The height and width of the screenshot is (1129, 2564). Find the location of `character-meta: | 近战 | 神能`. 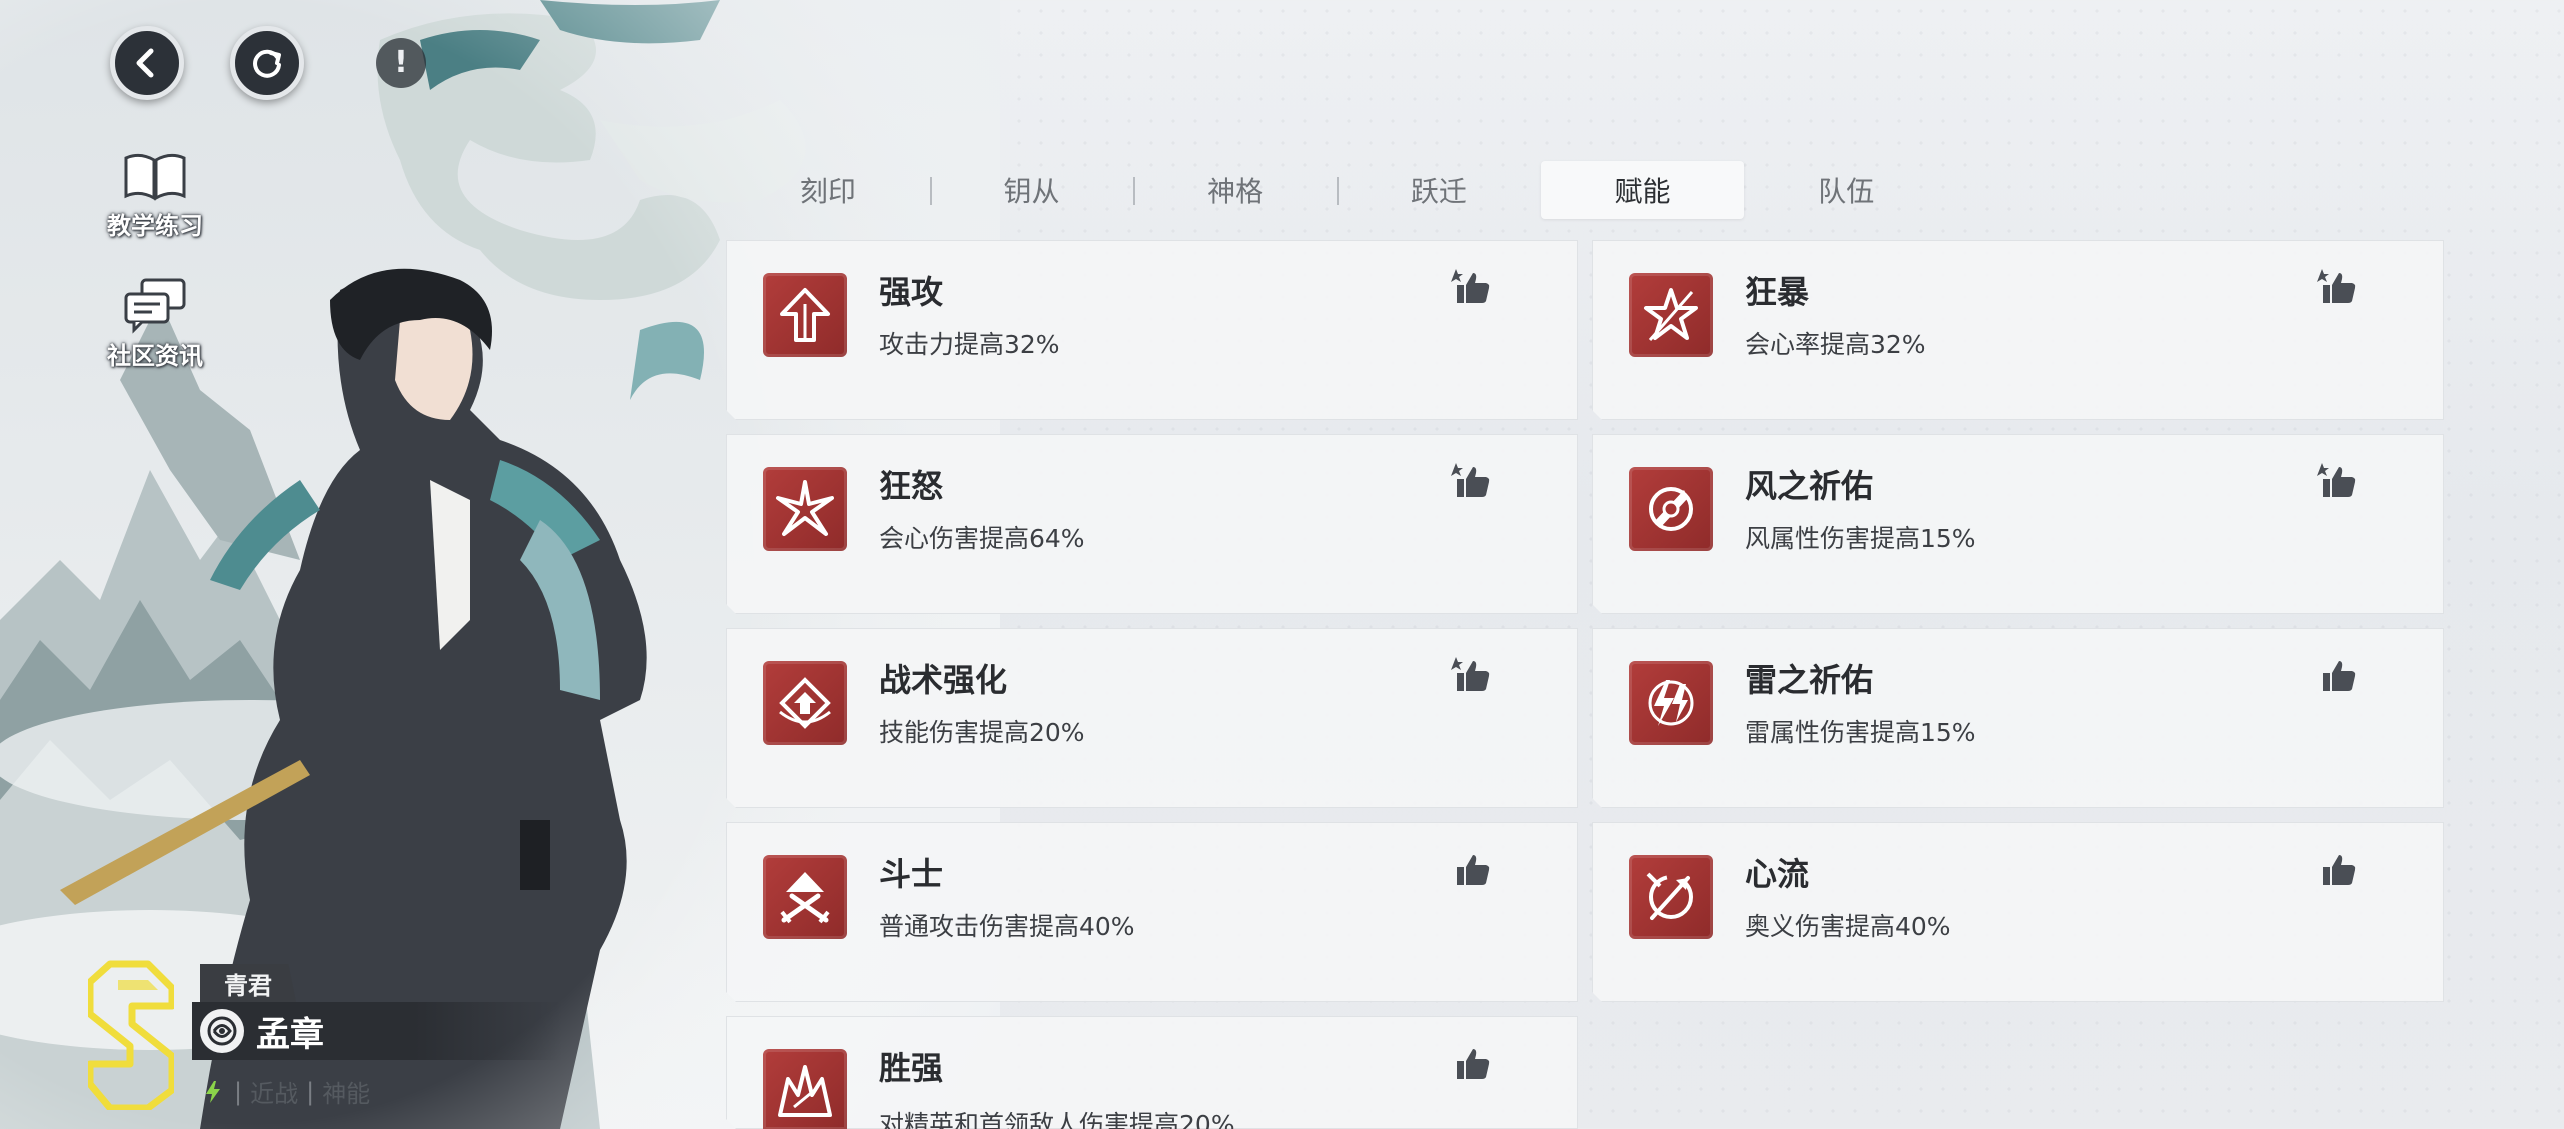

character-meta: | 近战 | 神能 is located at coordinates (285, 1091).